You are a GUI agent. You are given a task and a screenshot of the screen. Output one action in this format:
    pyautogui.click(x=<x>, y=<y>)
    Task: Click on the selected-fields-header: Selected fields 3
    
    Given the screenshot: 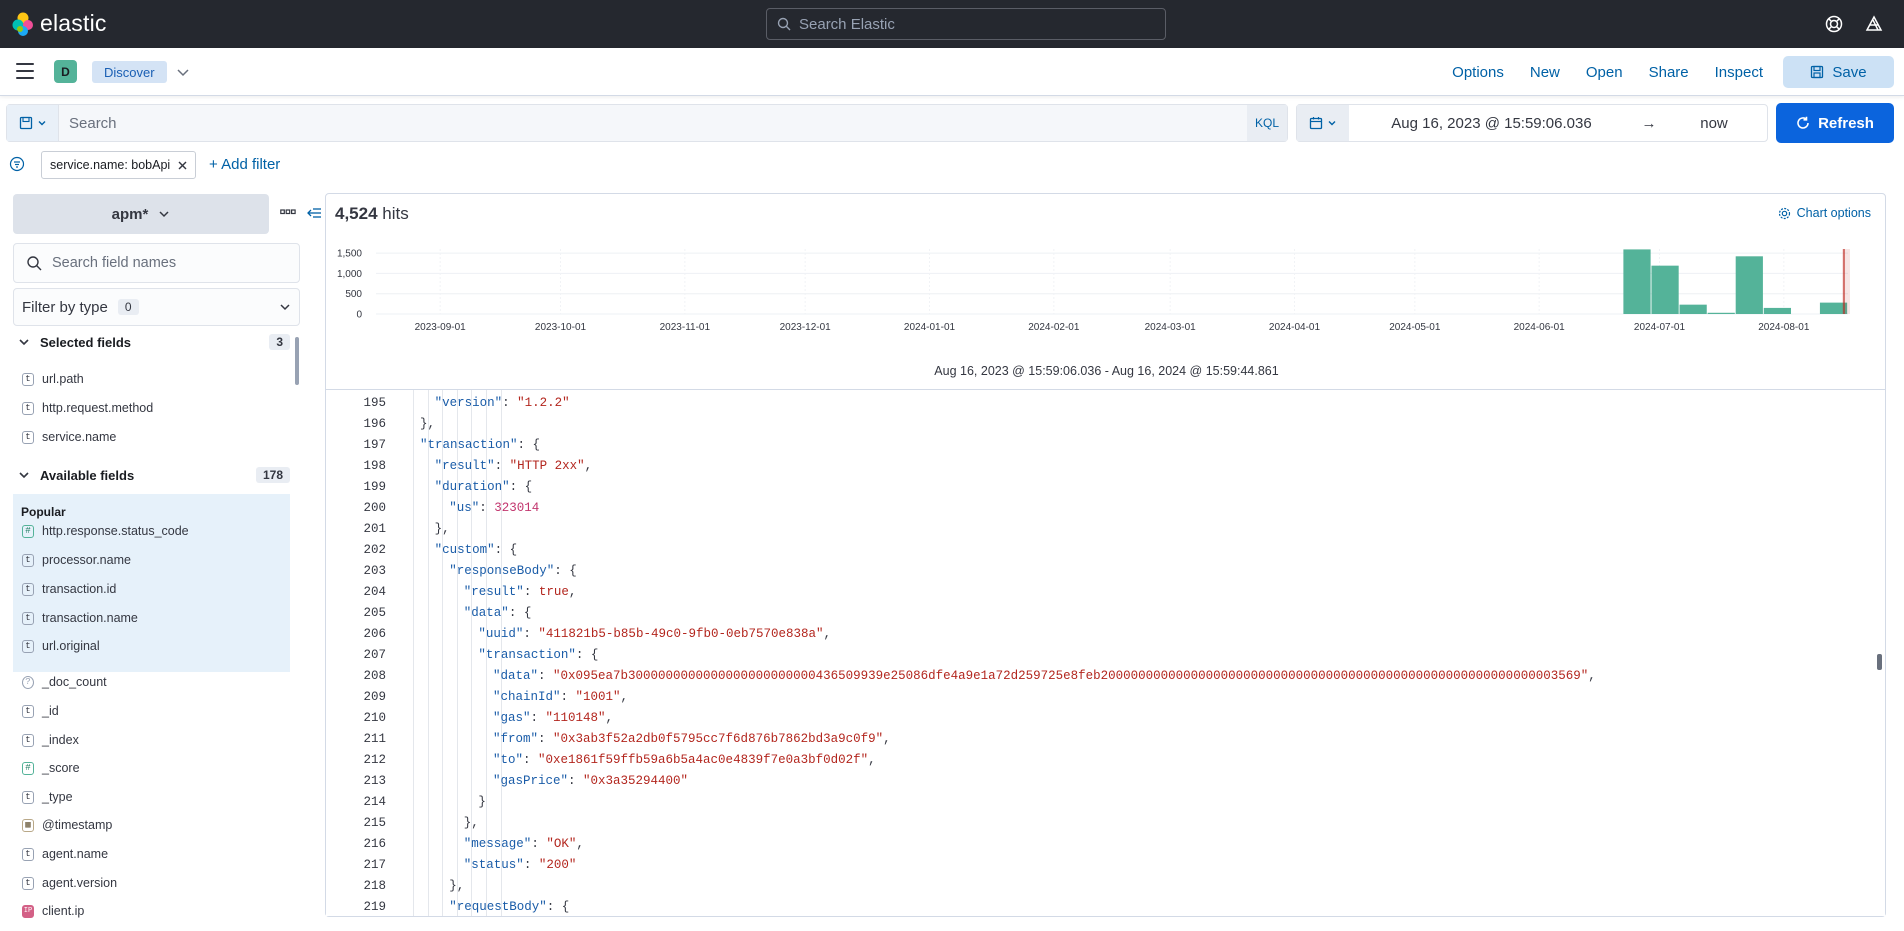 What is the action you would take?
    pyautogui.click(x=154, y=342)
    